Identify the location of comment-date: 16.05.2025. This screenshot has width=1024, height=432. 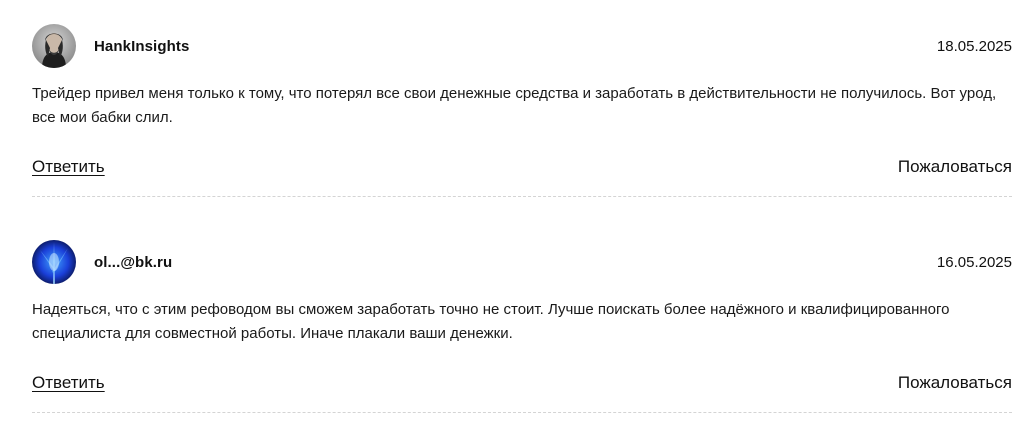
(974, 262).